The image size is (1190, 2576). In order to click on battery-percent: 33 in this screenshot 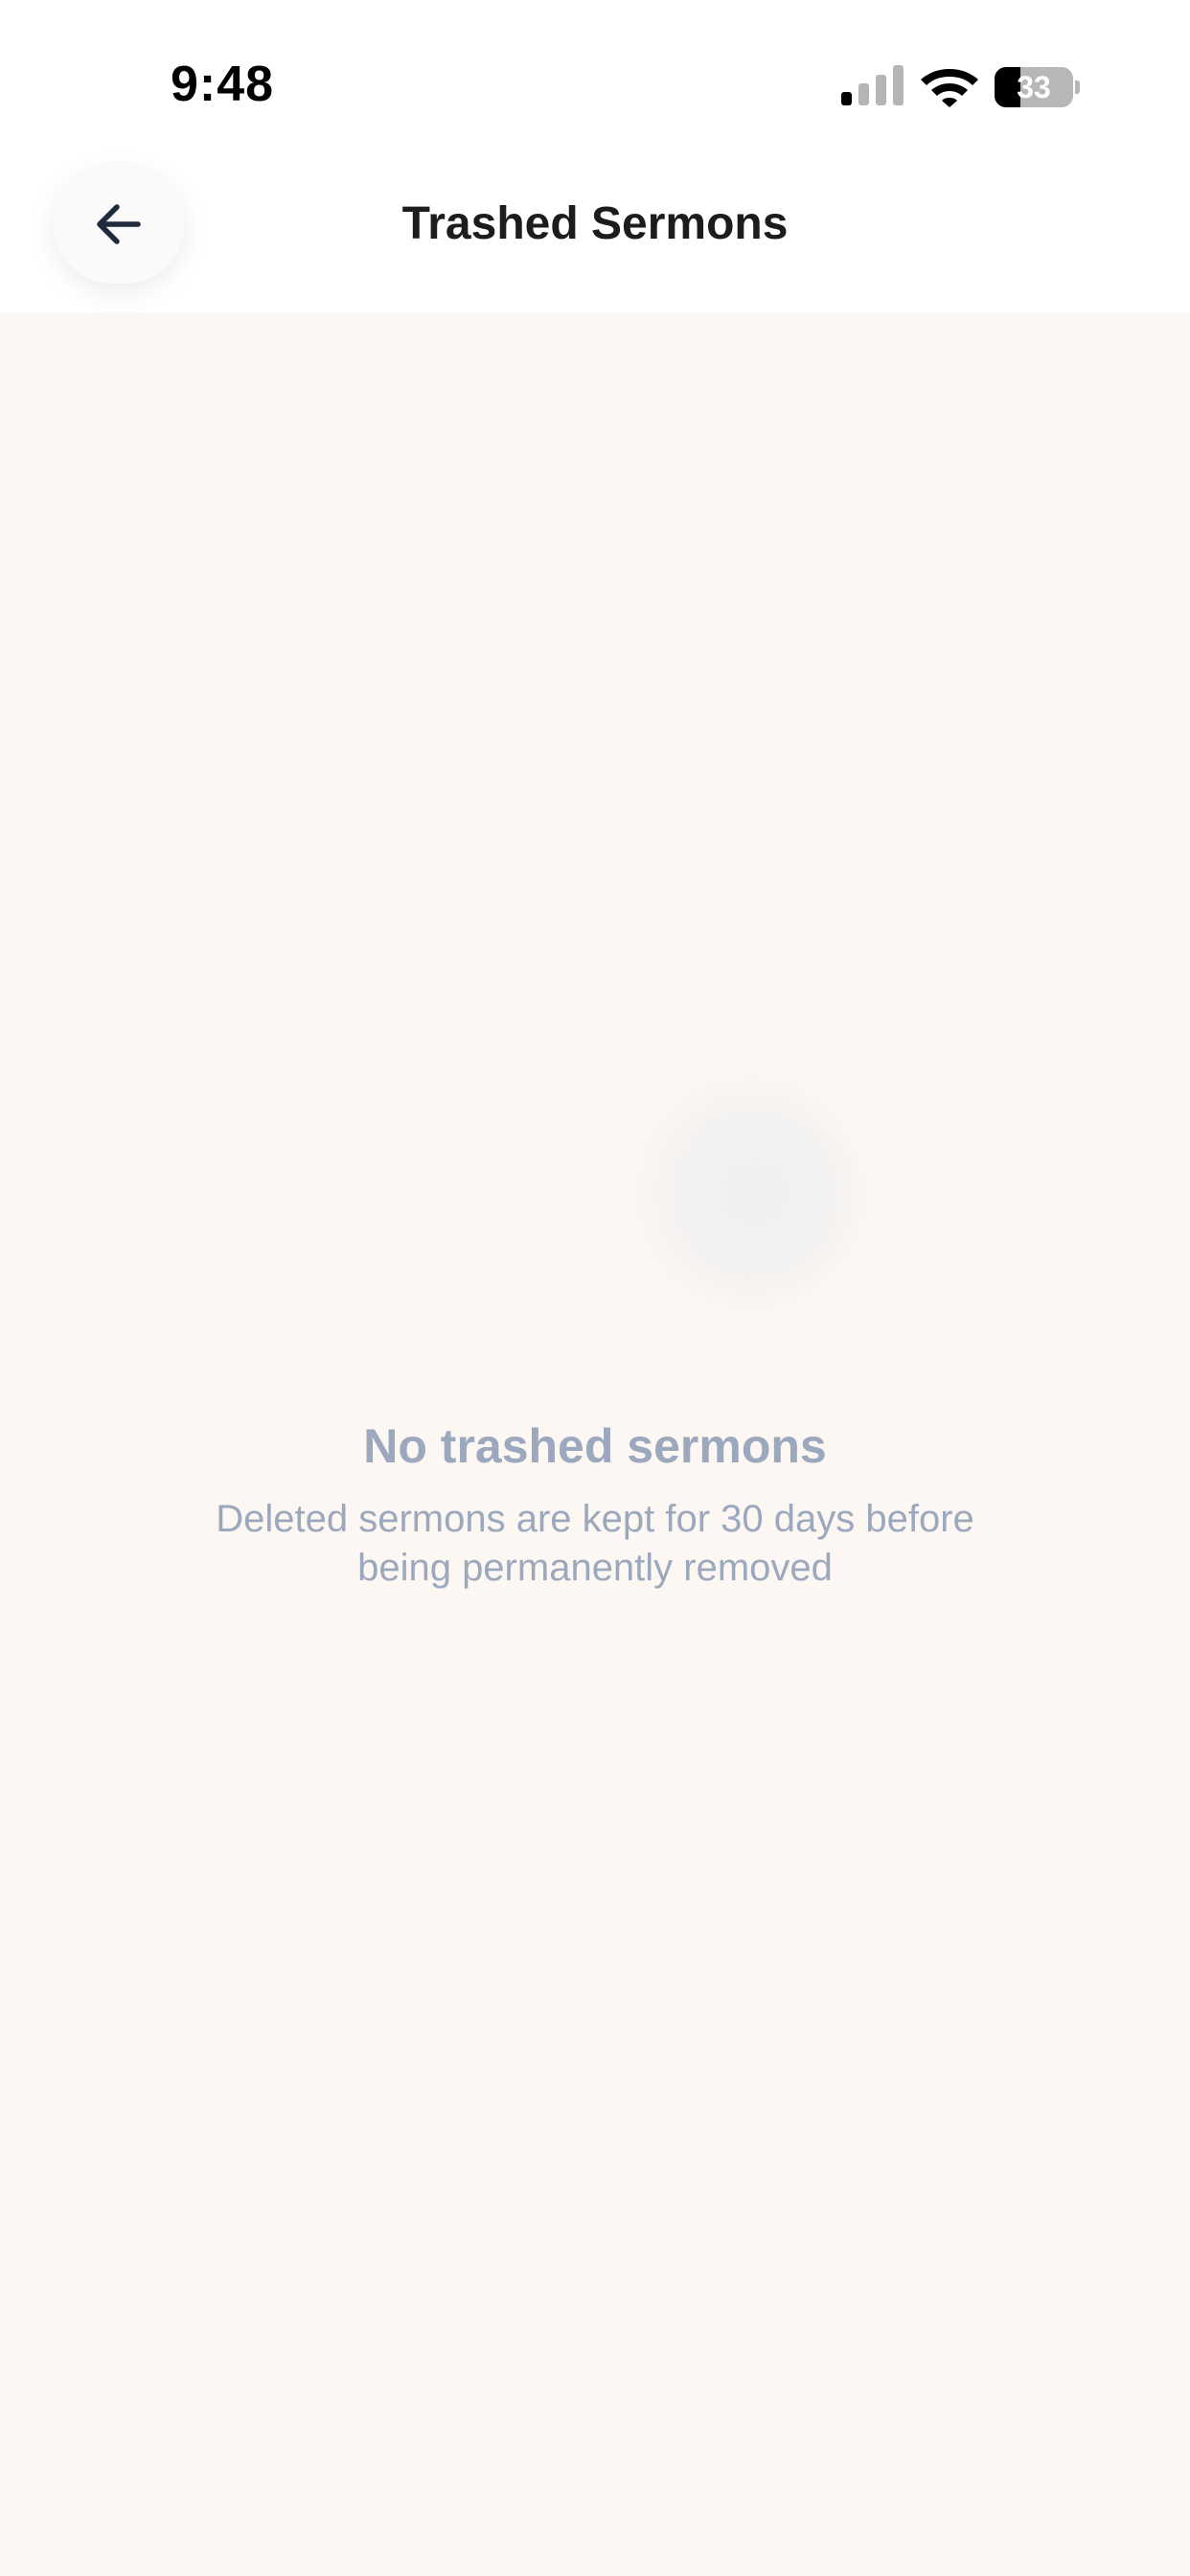, I will do `click(1034, 87)`.